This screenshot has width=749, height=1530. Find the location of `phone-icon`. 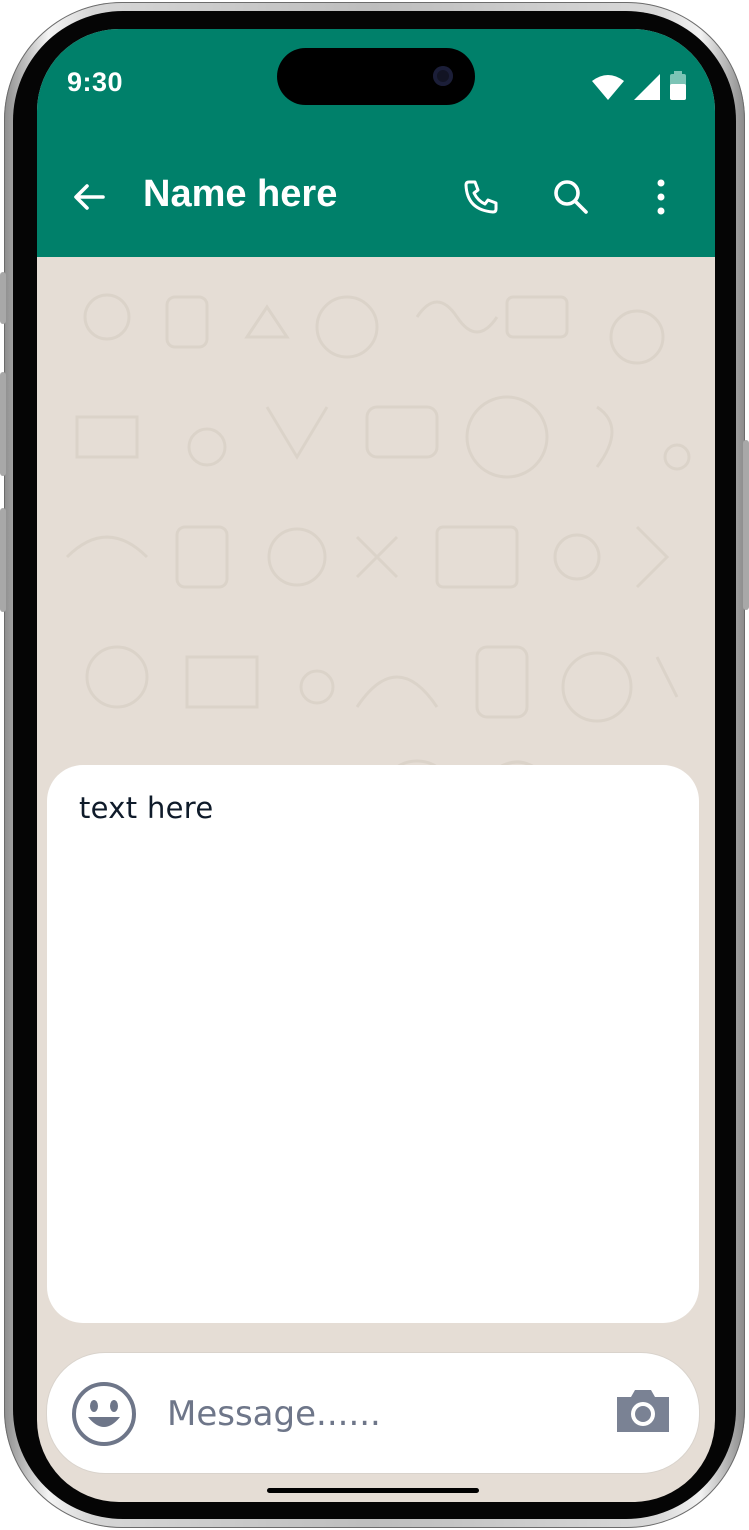

phone-icon is located at coordinates (481, 197).